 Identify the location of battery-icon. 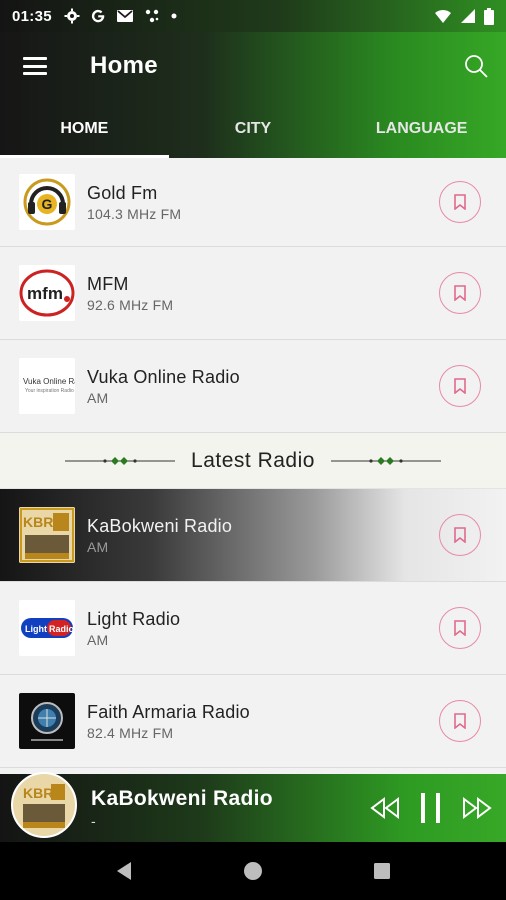
(489, 16).